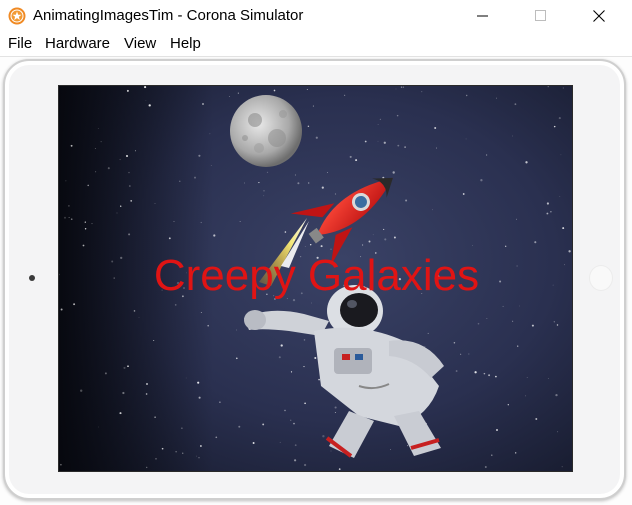 The width and height of the screenshot is (632, 505). I want to click on menu-hardware: Hardware, so click(77, 43).